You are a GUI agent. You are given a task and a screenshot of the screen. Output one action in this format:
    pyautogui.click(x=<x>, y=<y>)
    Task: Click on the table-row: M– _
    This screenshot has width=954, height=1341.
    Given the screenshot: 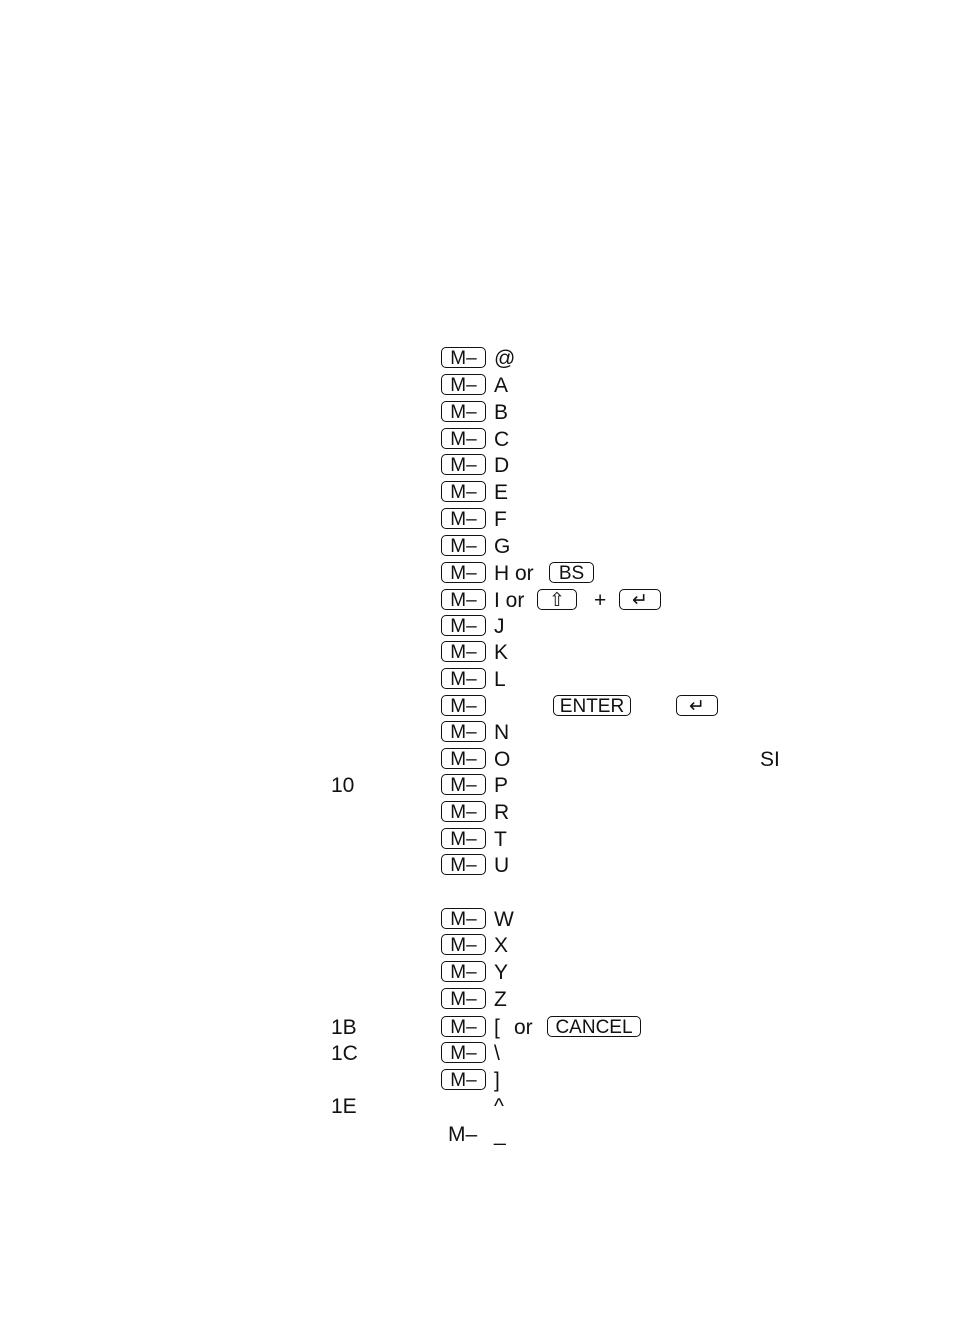 What is the action you would take?
    pyautogui.click(x=477, y=1135)
    